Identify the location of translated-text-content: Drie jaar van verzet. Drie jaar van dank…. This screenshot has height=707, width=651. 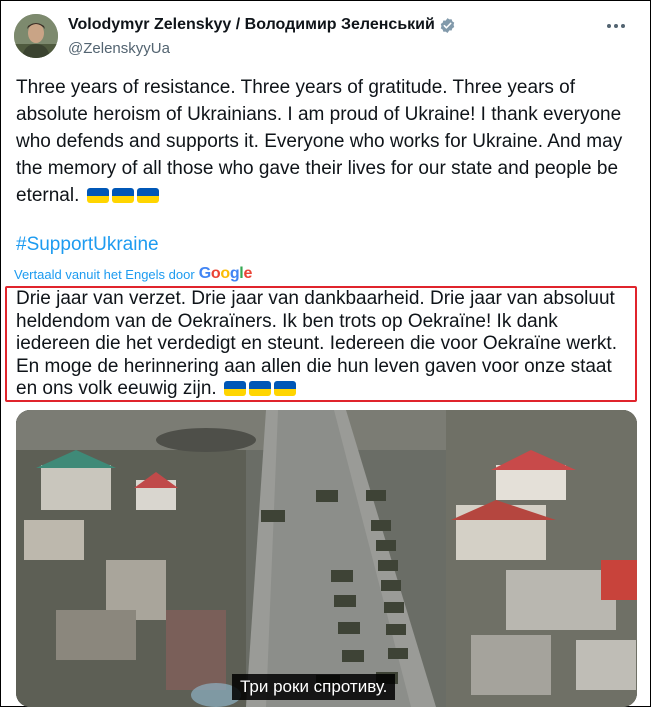
(316, 343).